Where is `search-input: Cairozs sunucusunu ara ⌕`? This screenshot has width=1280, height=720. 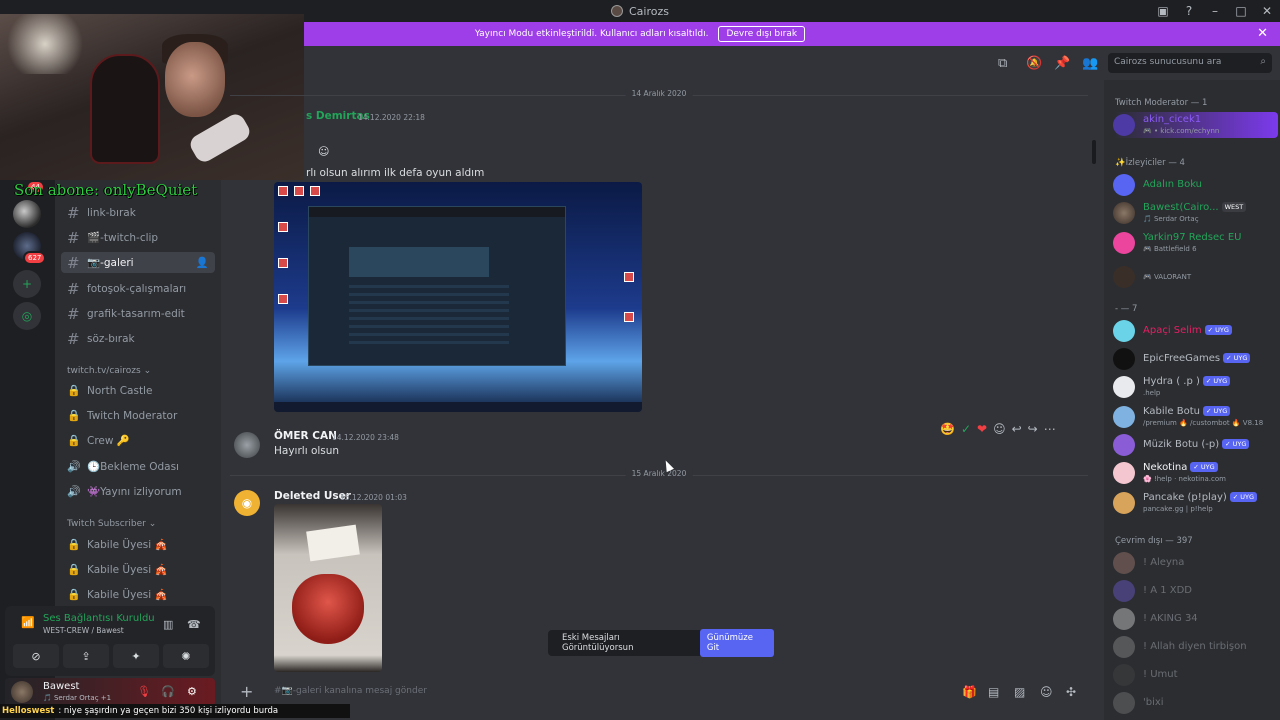 search-input: Cairozs sunucusunu ara ⌕ is located at coordinates (1190, 63).